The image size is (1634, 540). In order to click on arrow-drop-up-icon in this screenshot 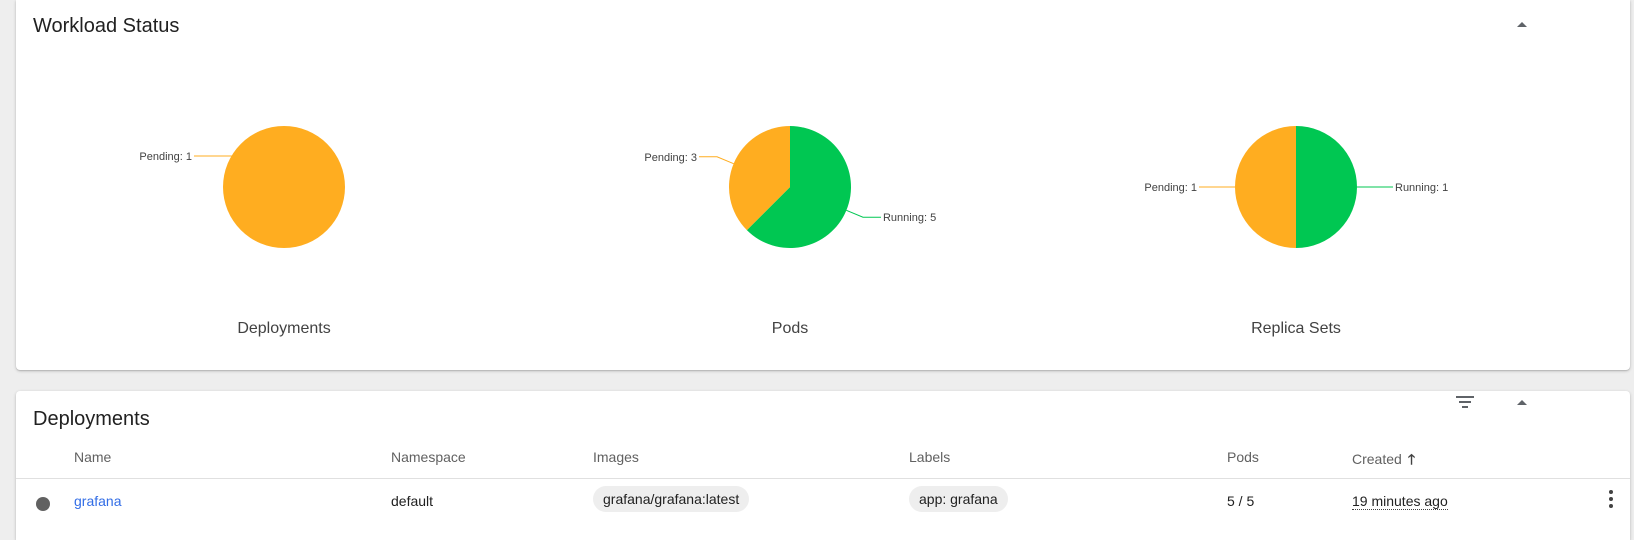, I will do `click(1522, 402)`.